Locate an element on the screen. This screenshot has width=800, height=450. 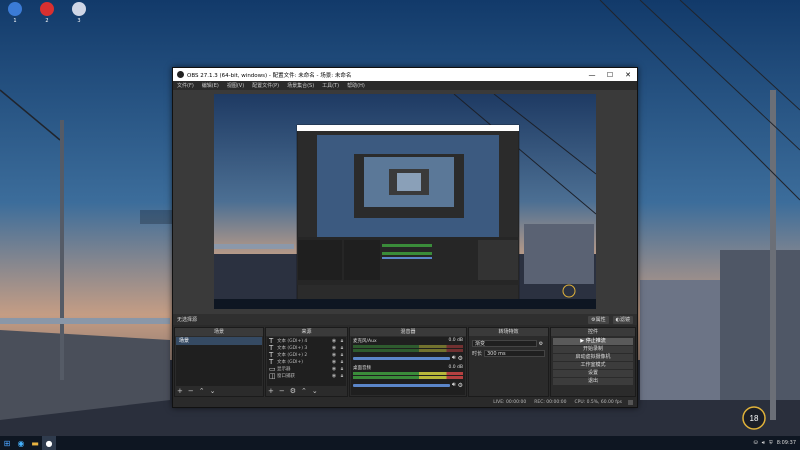
live-timer: LIVE: 00:00:00 is located at coordinates (510, 402).